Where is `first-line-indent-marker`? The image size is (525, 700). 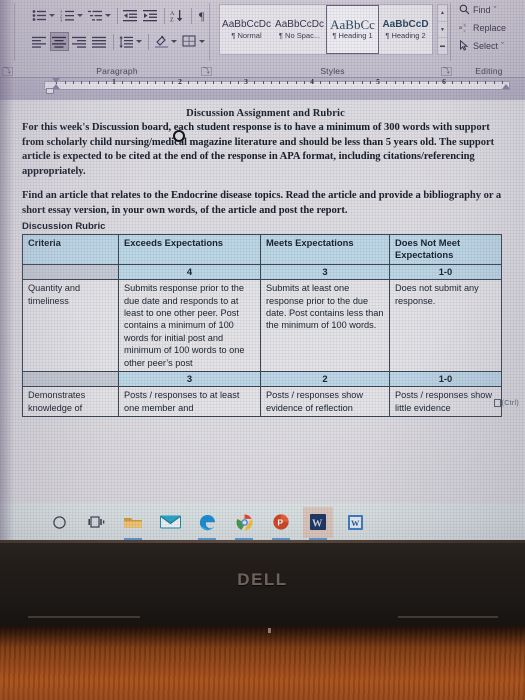 first-line-indent-marker is located at coordinates (56, 80).